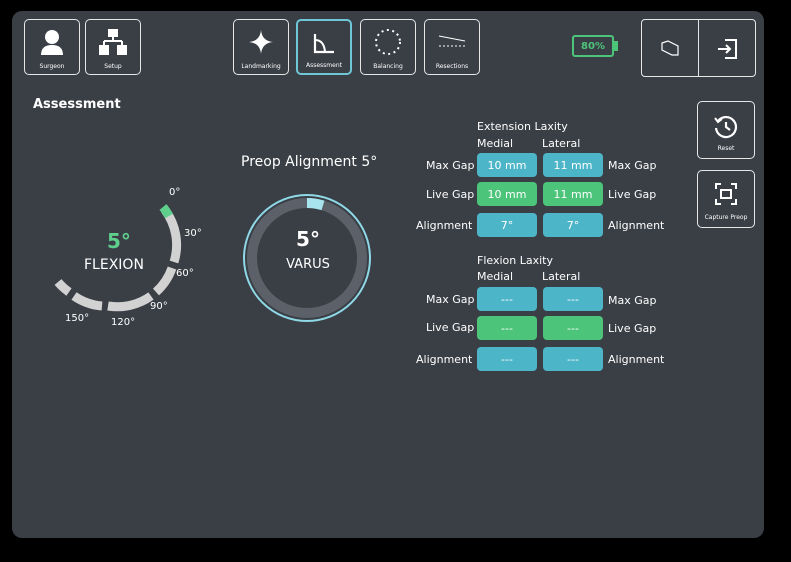 This screenshot has width=791, height=562. What do you see at coordinates (450, 194) in the screenshot?
I see `ext-livegap-label: Live Gap` at bounding box center [450, 194].